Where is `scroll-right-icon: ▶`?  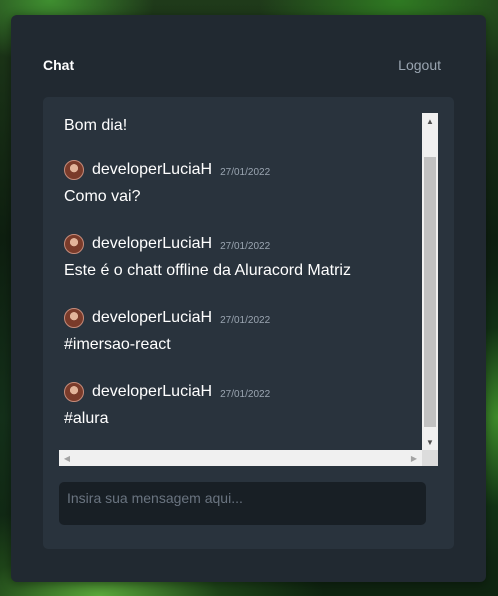
scroll-right-icon: ▶ is located at coordinates (414, 458).